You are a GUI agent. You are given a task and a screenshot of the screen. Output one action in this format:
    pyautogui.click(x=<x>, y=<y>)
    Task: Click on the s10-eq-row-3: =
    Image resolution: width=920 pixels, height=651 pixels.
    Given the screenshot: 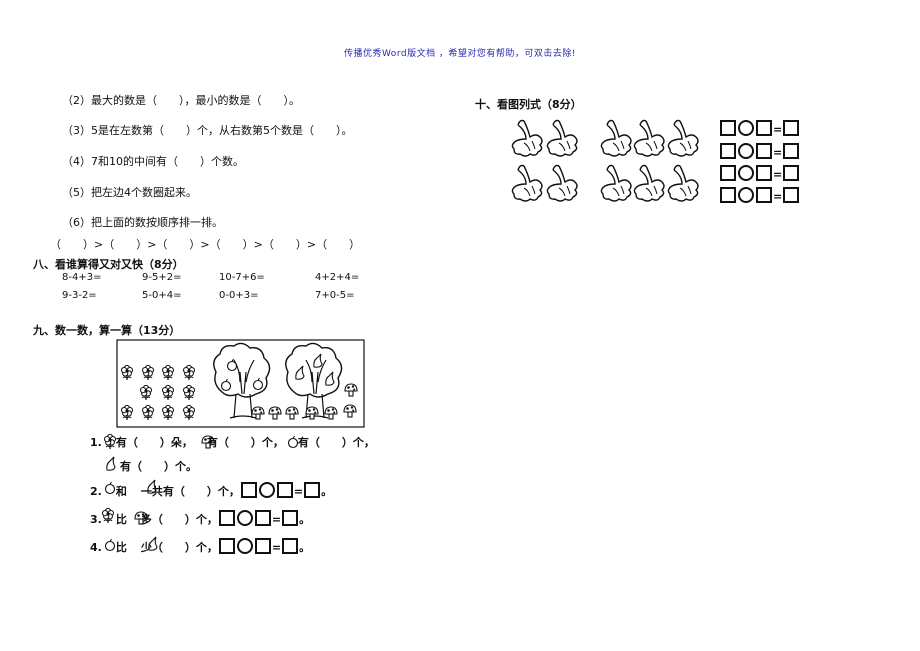 What is the action you would take?
    pyautogui.click(x=759, y=173)
    